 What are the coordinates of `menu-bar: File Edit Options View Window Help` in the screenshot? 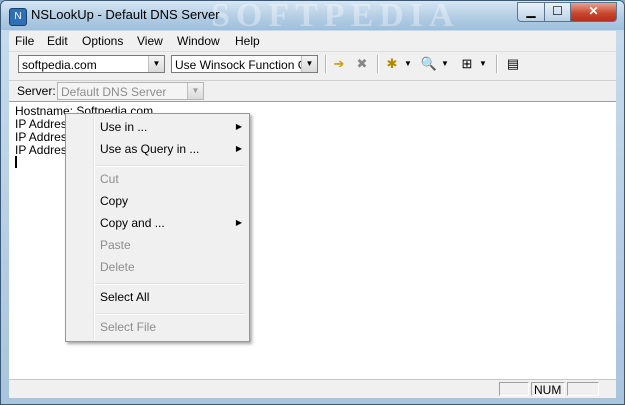 It's located at (312, 41).